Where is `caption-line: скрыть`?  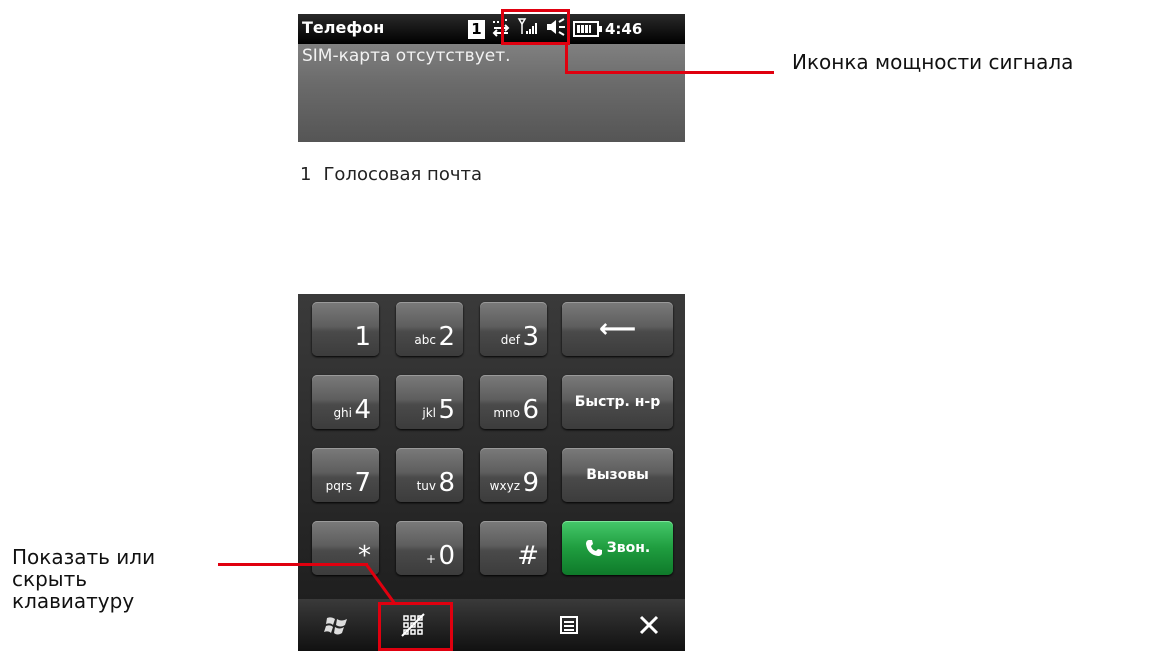
caption-line: скрыть is located at coordinates (49, 579).